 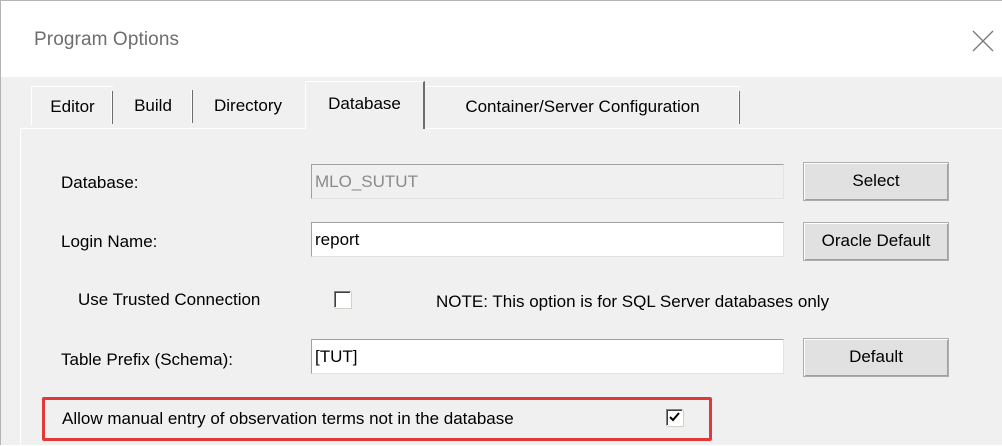 What do you see at coordinates (876, 357) in the screenshot?
I see `default-button: Default` at bounding box center [876, 357].